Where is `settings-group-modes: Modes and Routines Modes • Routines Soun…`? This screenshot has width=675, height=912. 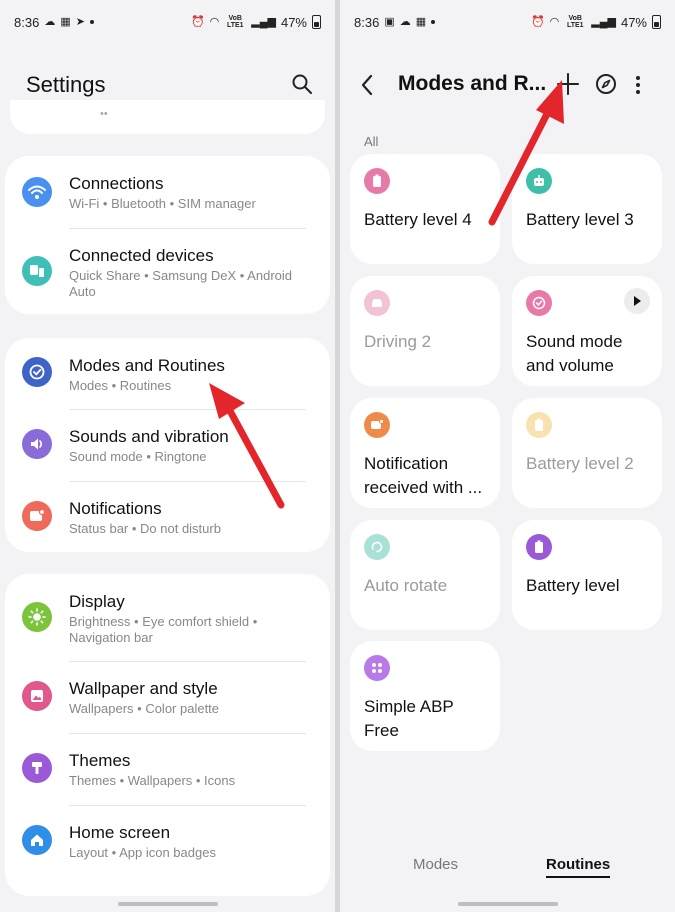
settings-group-modes: Modes and Routines Modes • Routines Soun… is located at coordinates (167, 445).